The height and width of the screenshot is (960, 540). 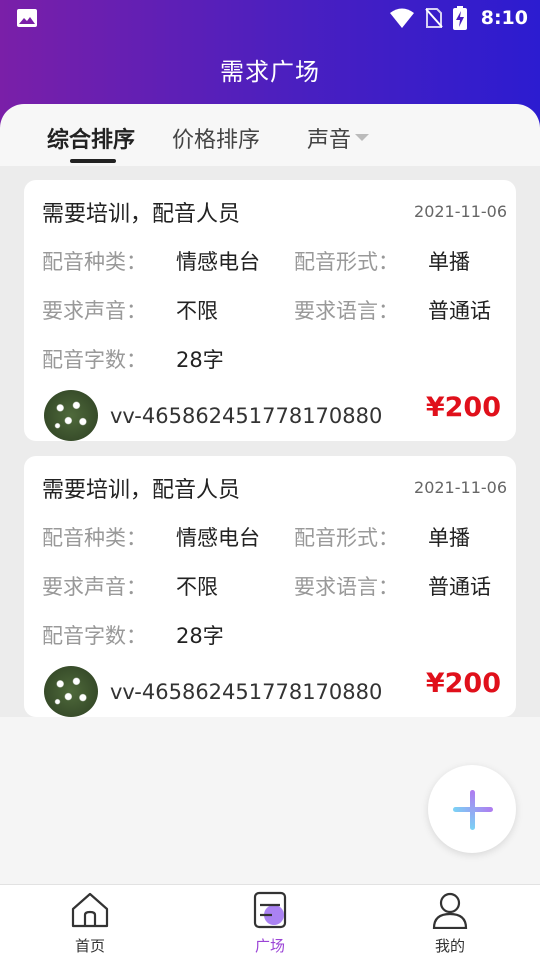 I want to click on page-title: 需求广场, so click(x=270, y=72).